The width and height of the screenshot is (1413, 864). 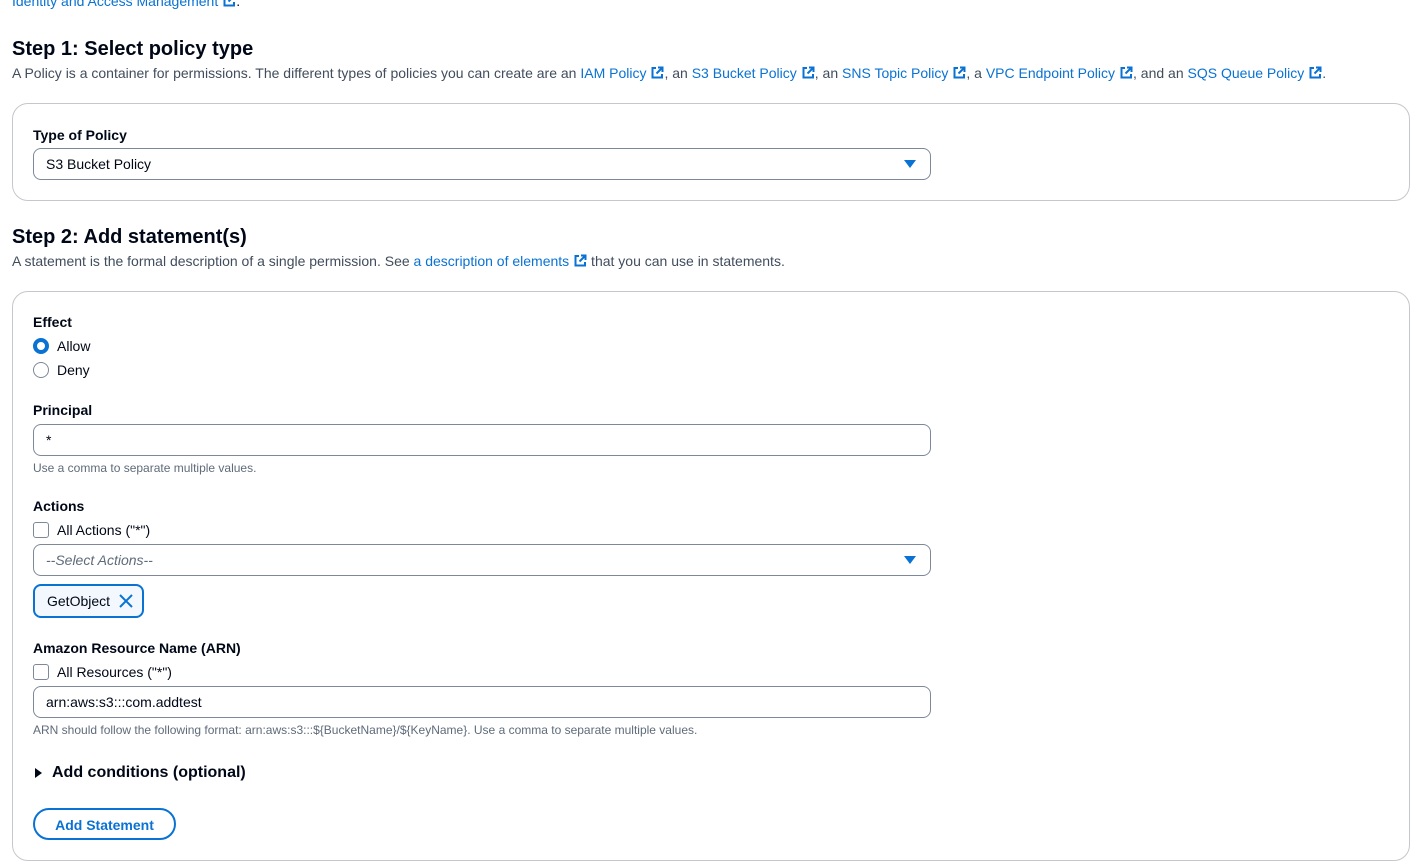 I want to click on close-icon, so click(x=126, y=601).